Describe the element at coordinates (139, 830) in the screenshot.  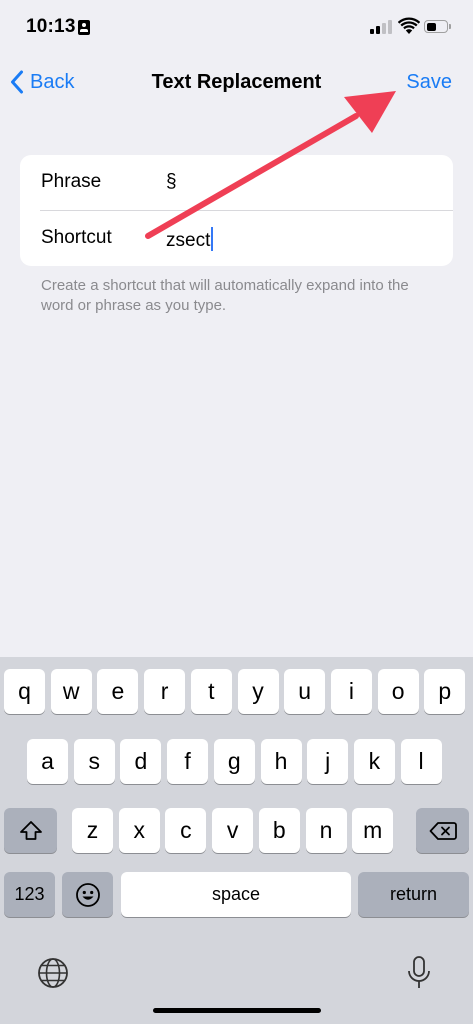
I see `key-x: x` at that location.